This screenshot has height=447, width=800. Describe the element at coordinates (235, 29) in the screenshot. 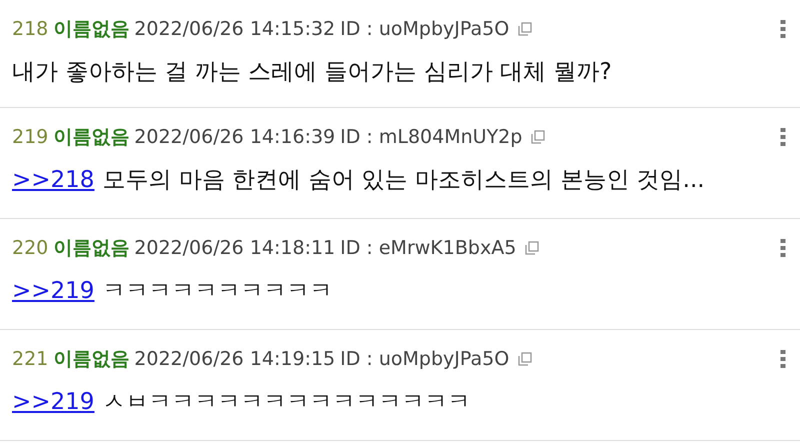

I see `post-datetime: 2022/06/26 14:15:32` at that location.